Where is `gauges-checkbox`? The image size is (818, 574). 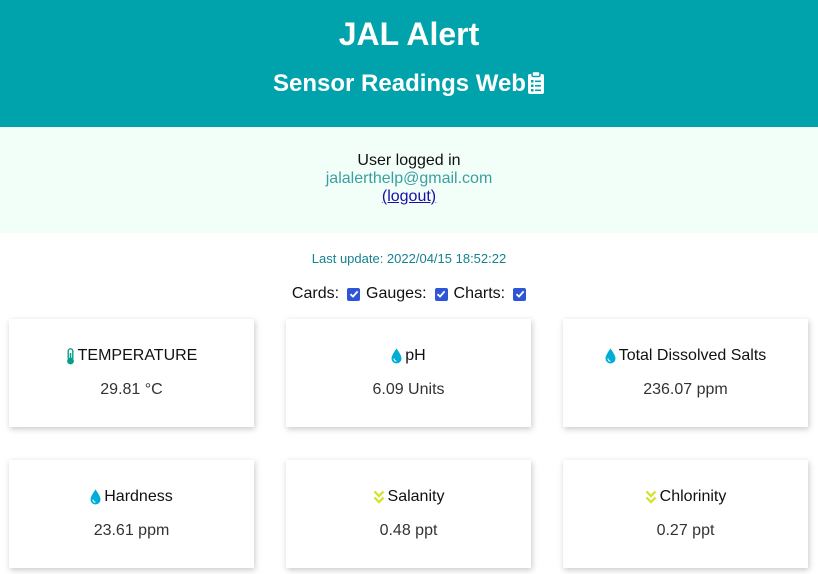
gauges-checkbox is located at coordinates (441, 294).